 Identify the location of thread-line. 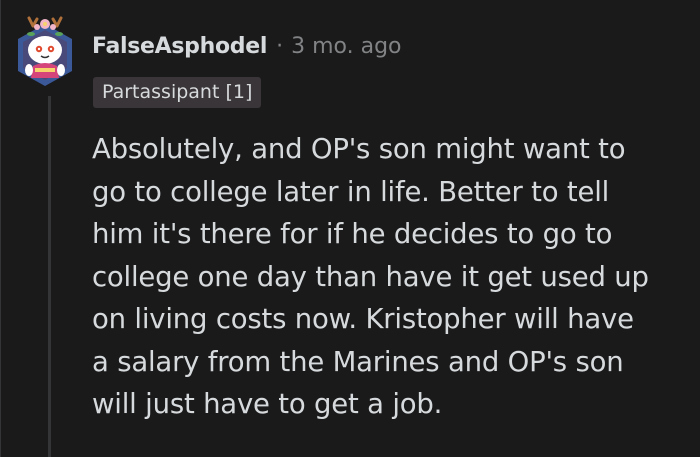
(0, 228).